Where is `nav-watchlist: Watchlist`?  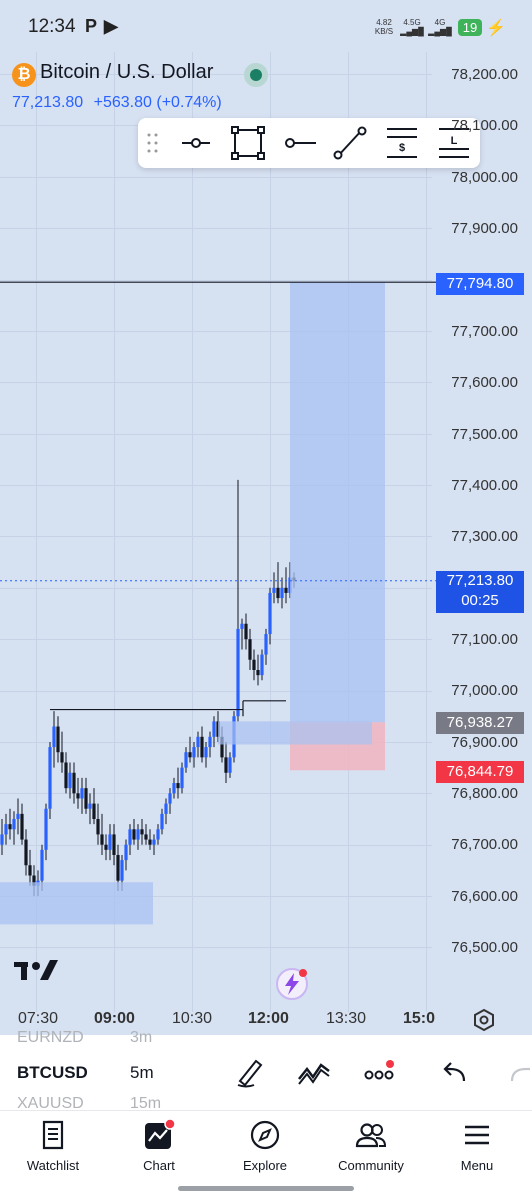 nav-watchlist: Watchlist is located at coordinates (53, 1156).